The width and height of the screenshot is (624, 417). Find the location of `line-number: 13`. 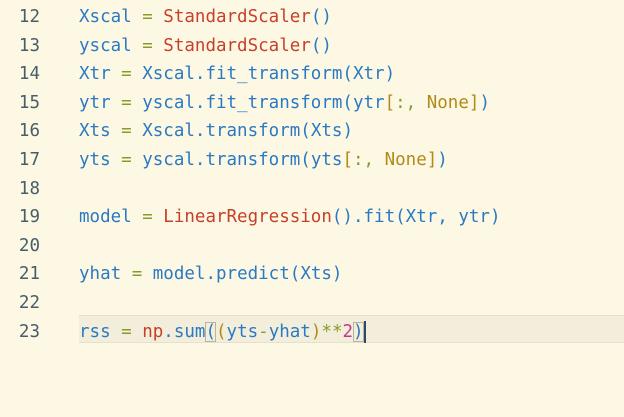

line-number: 13 is located at coordinates (29, 45).